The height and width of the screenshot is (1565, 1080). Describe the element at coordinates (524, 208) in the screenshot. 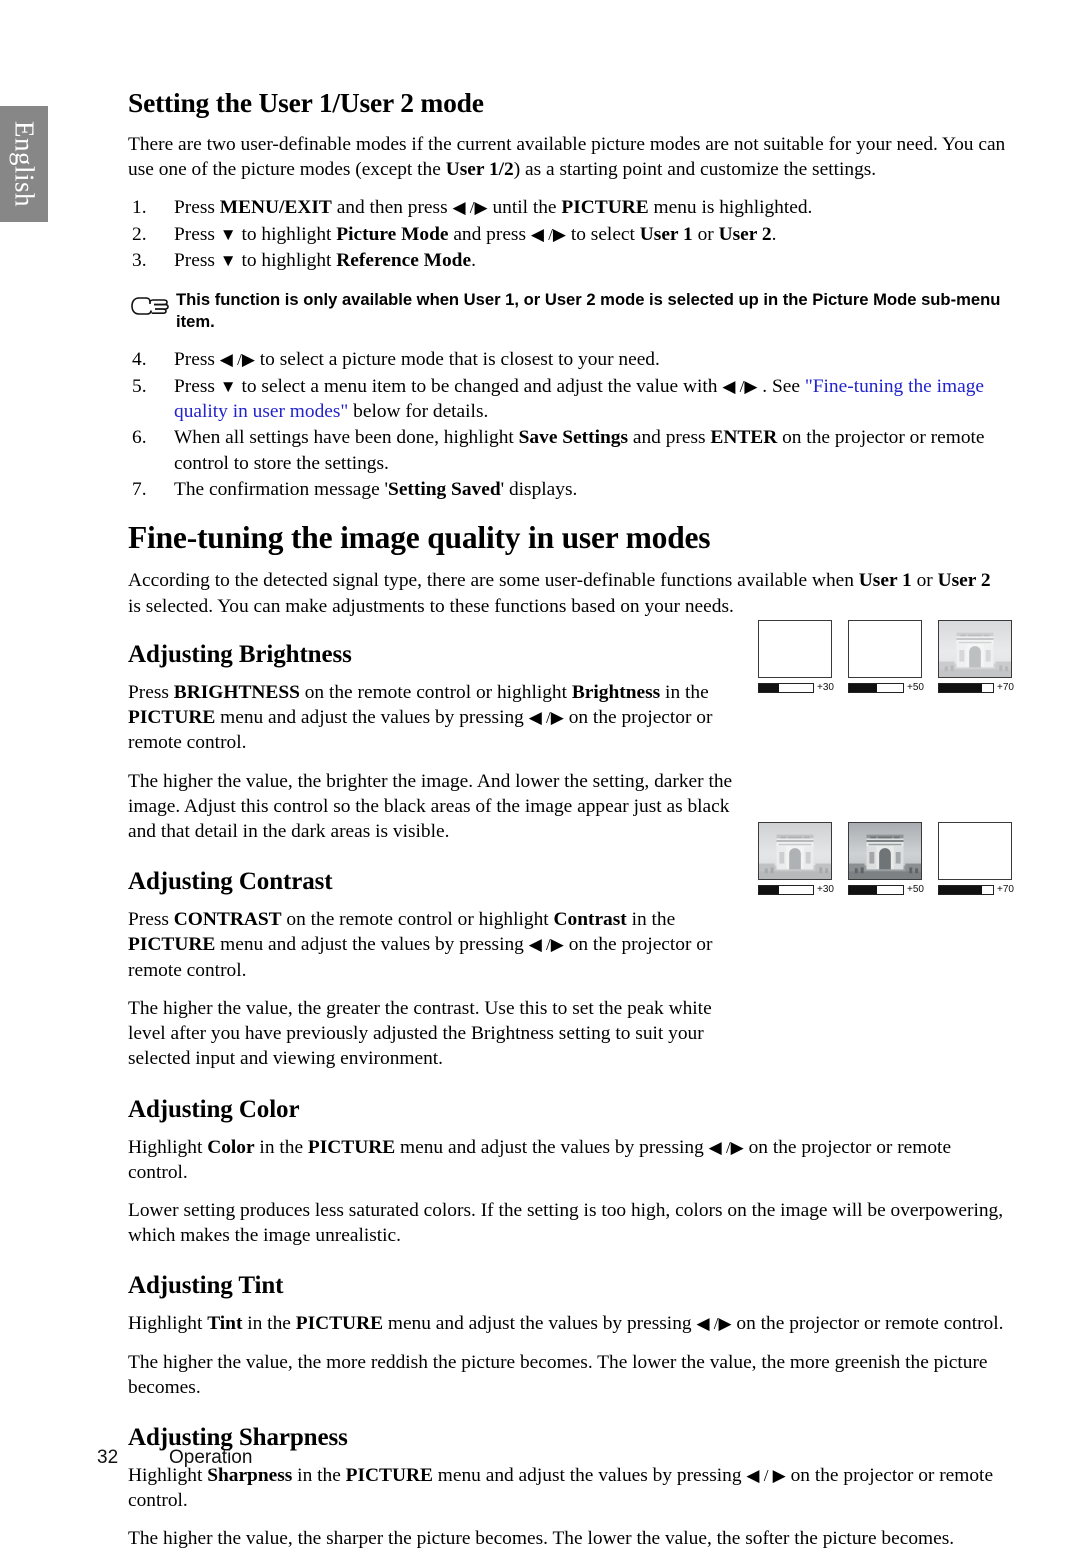

I see `step-0-text-4: until the` at that location.